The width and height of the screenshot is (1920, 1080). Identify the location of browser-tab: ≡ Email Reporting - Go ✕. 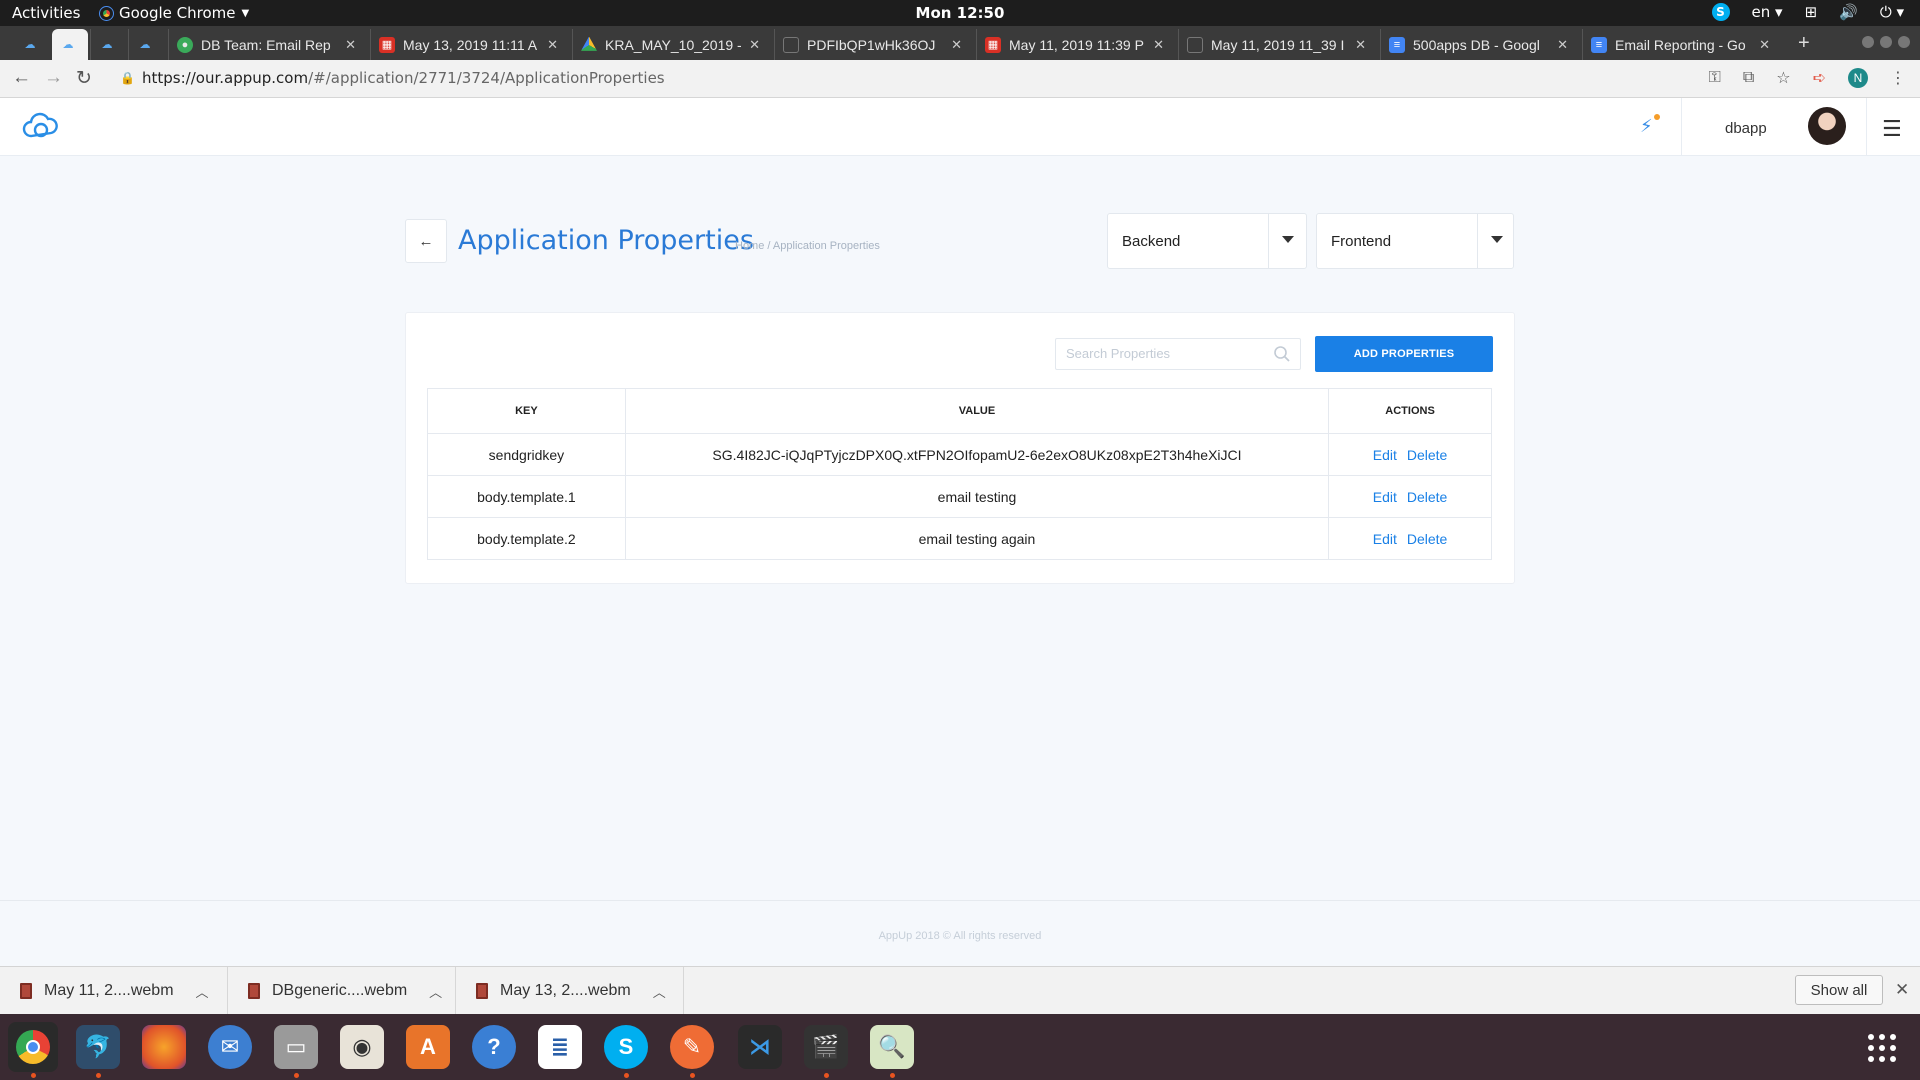
(1680, 44).